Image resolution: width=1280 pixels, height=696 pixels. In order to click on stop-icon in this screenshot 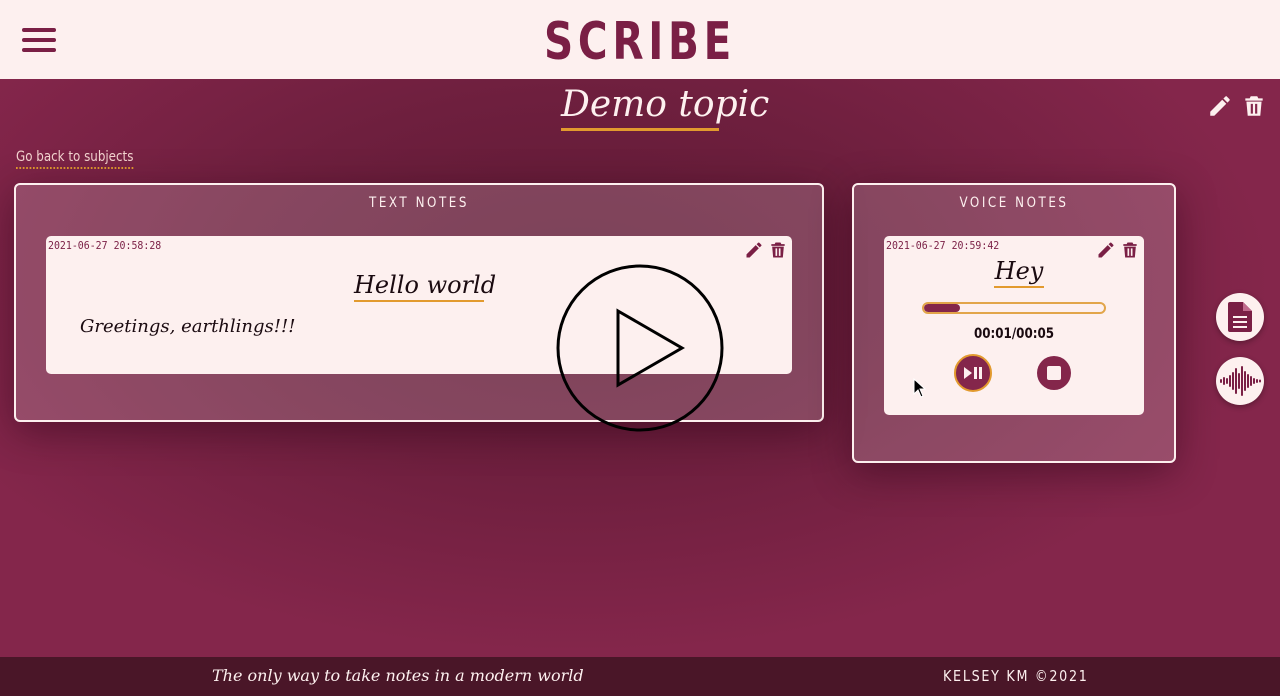, I will do `click(1054, 373)`.